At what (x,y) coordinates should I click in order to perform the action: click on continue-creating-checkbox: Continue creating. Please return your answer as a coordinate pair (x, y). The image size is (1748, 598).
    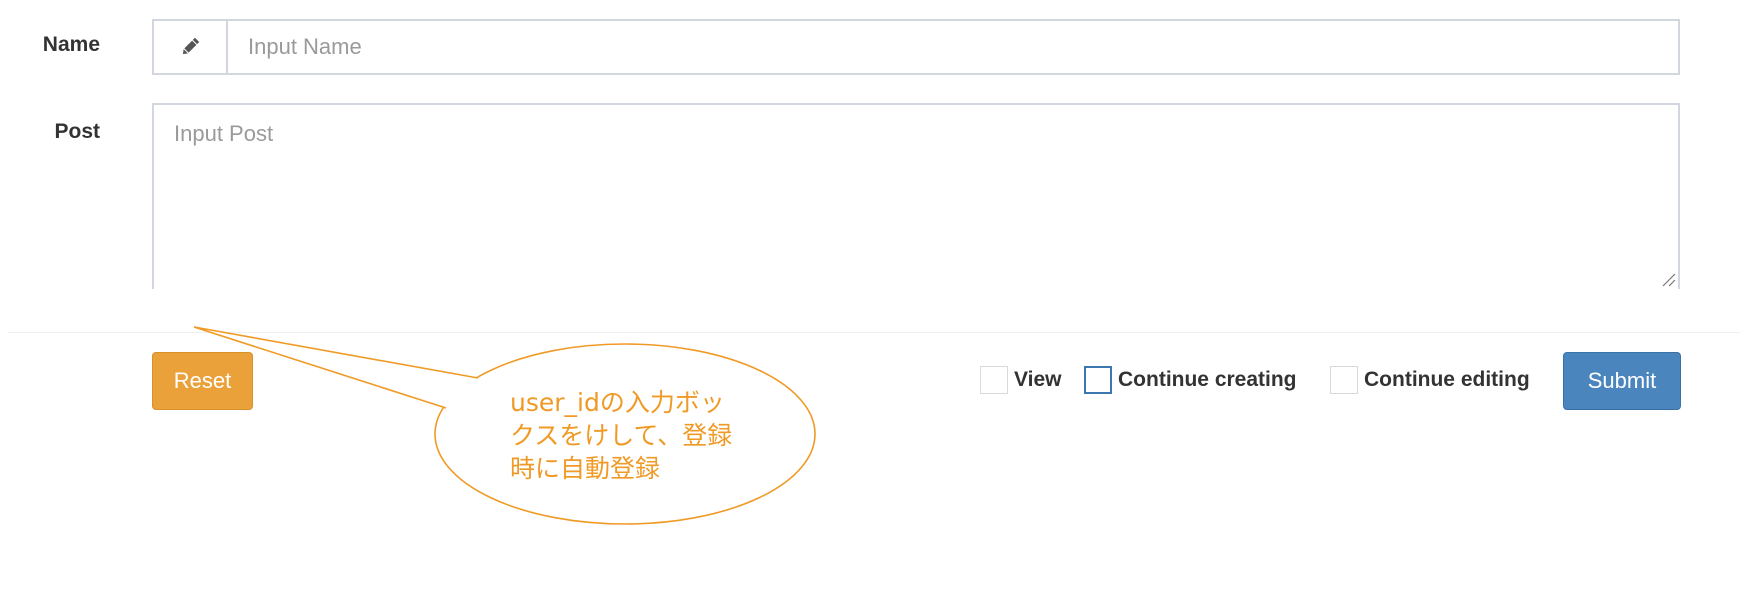
    Looking at the image, I should click on (1190, 380).